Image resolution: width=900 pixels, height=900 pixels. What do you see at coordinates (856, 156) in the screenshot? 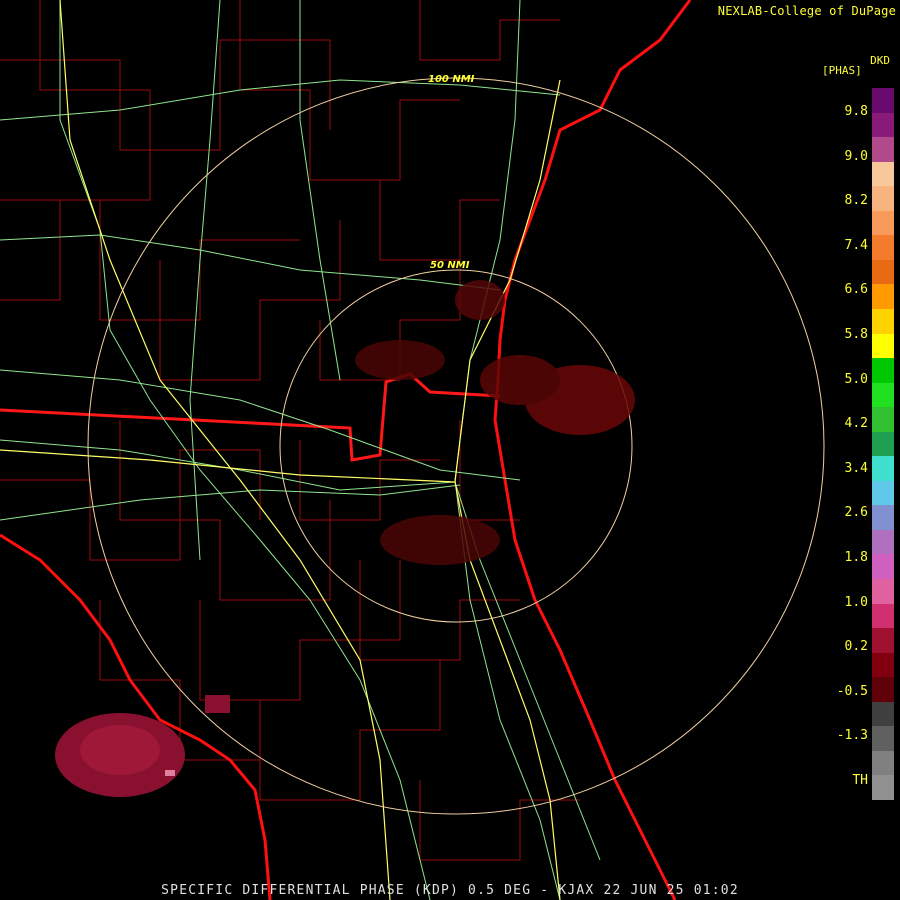
I see `scale-label: 9.0` at bounding box center [856, 156].